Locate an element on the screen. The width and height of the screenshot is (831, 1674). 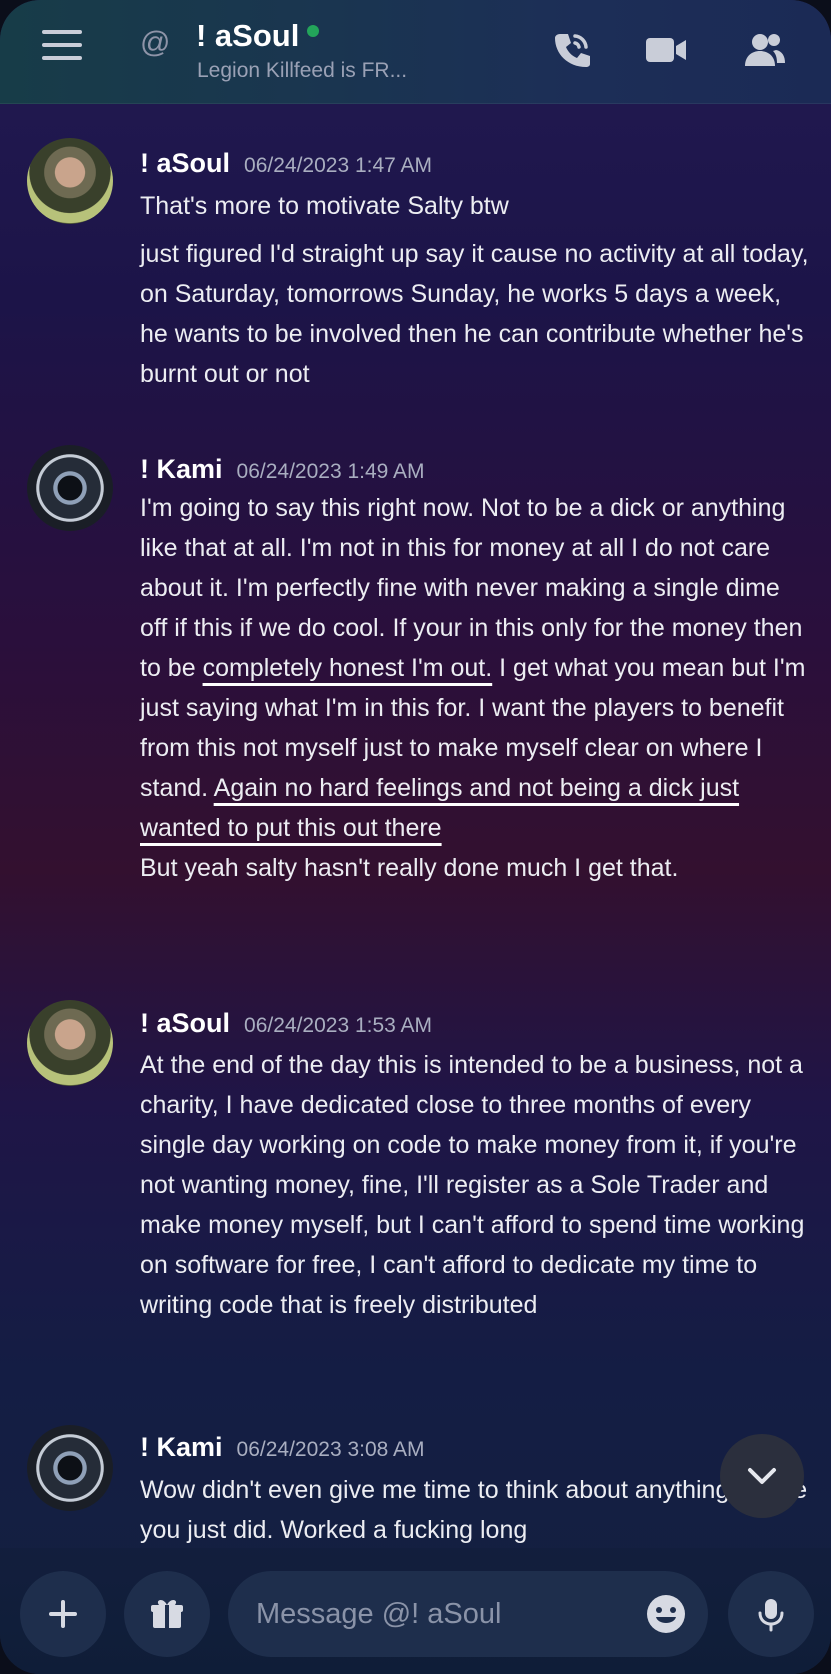
gift-icon is located at coordinates (167, 1614).